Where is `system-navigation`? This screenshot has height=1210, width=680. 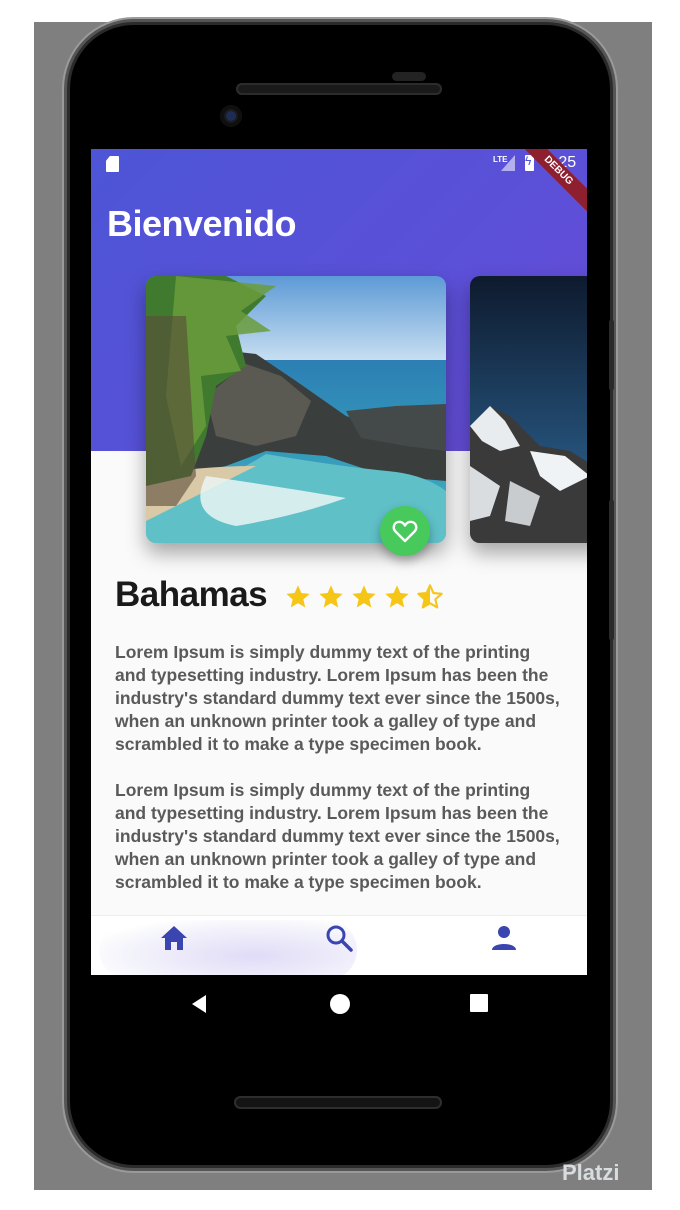
system-navigation is located at coordinates (339, 1005).